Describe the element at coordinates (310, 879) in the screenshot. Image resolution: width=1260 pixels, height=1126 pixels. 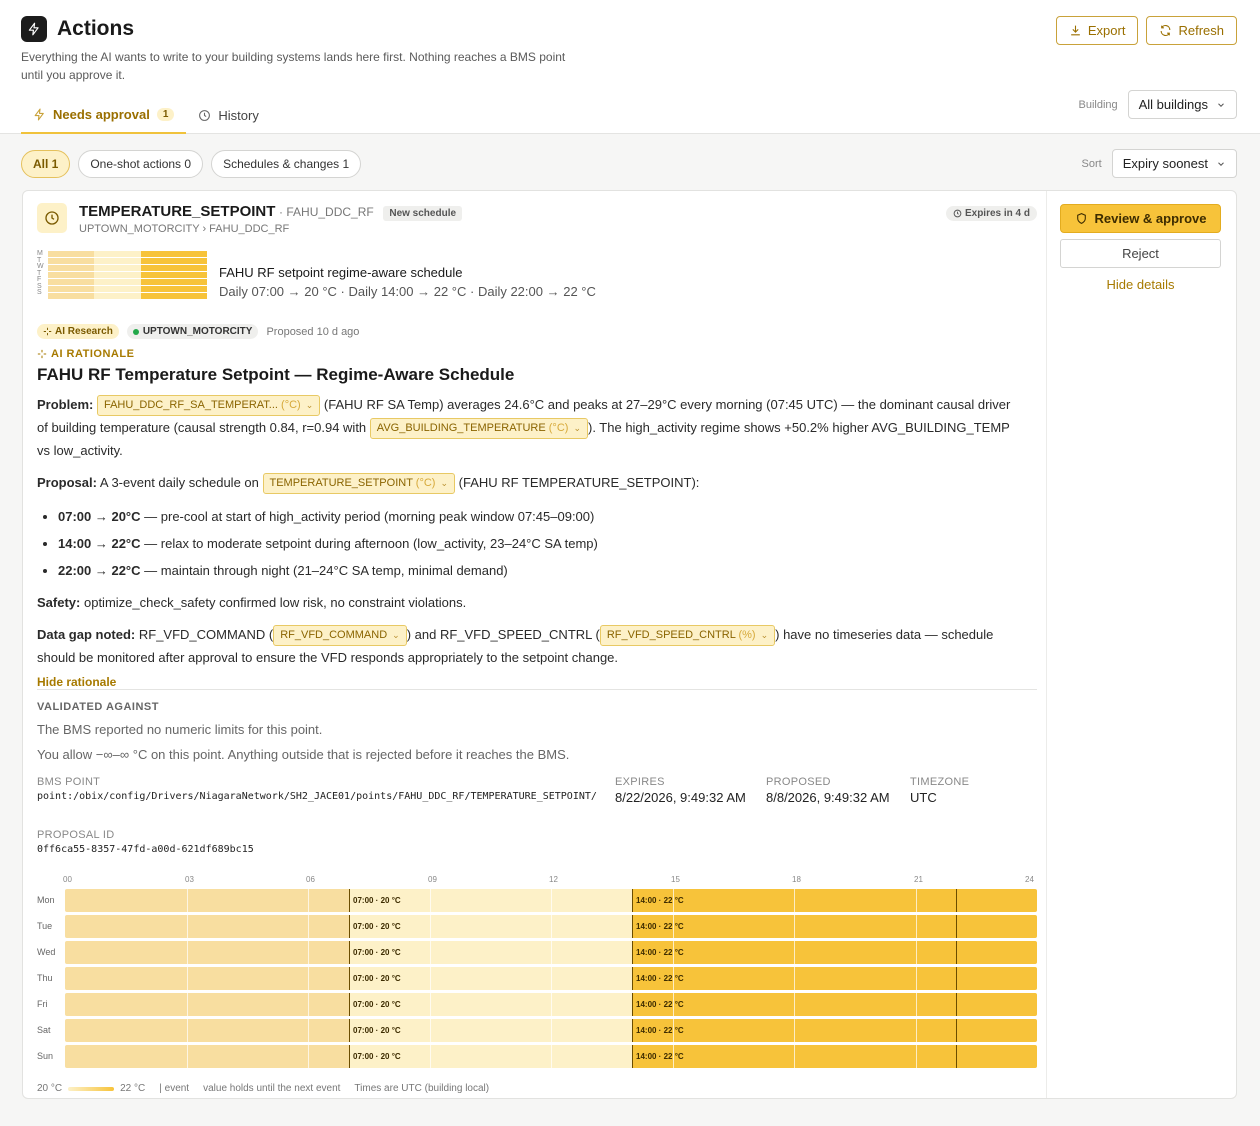
I see `hour-tick: 06` at that location.